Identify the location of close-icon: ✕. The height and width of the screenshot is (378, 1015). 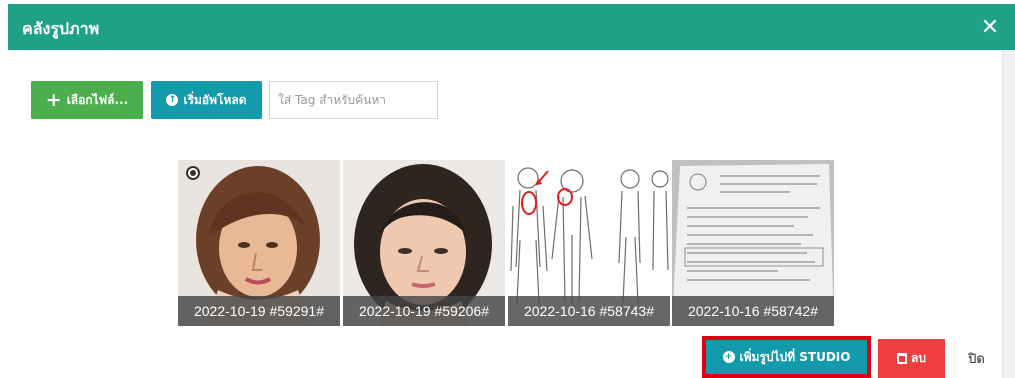
(990, 27).